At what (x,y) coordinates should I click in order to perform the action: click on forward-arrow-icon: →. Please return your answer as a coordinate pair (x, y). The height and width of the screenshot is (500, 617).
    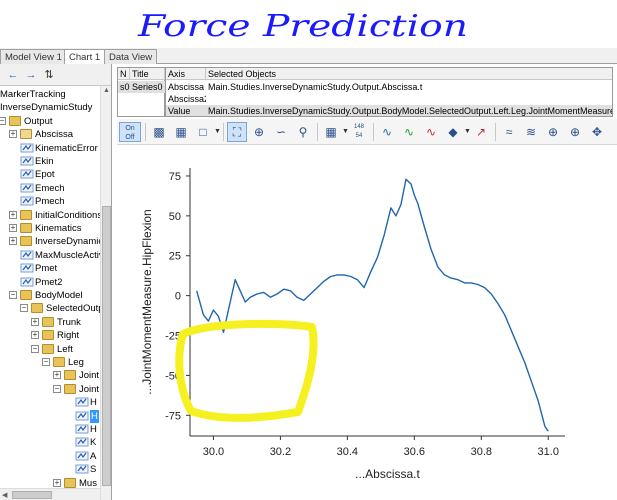
    Looking at the image, I should click on (31, 75).